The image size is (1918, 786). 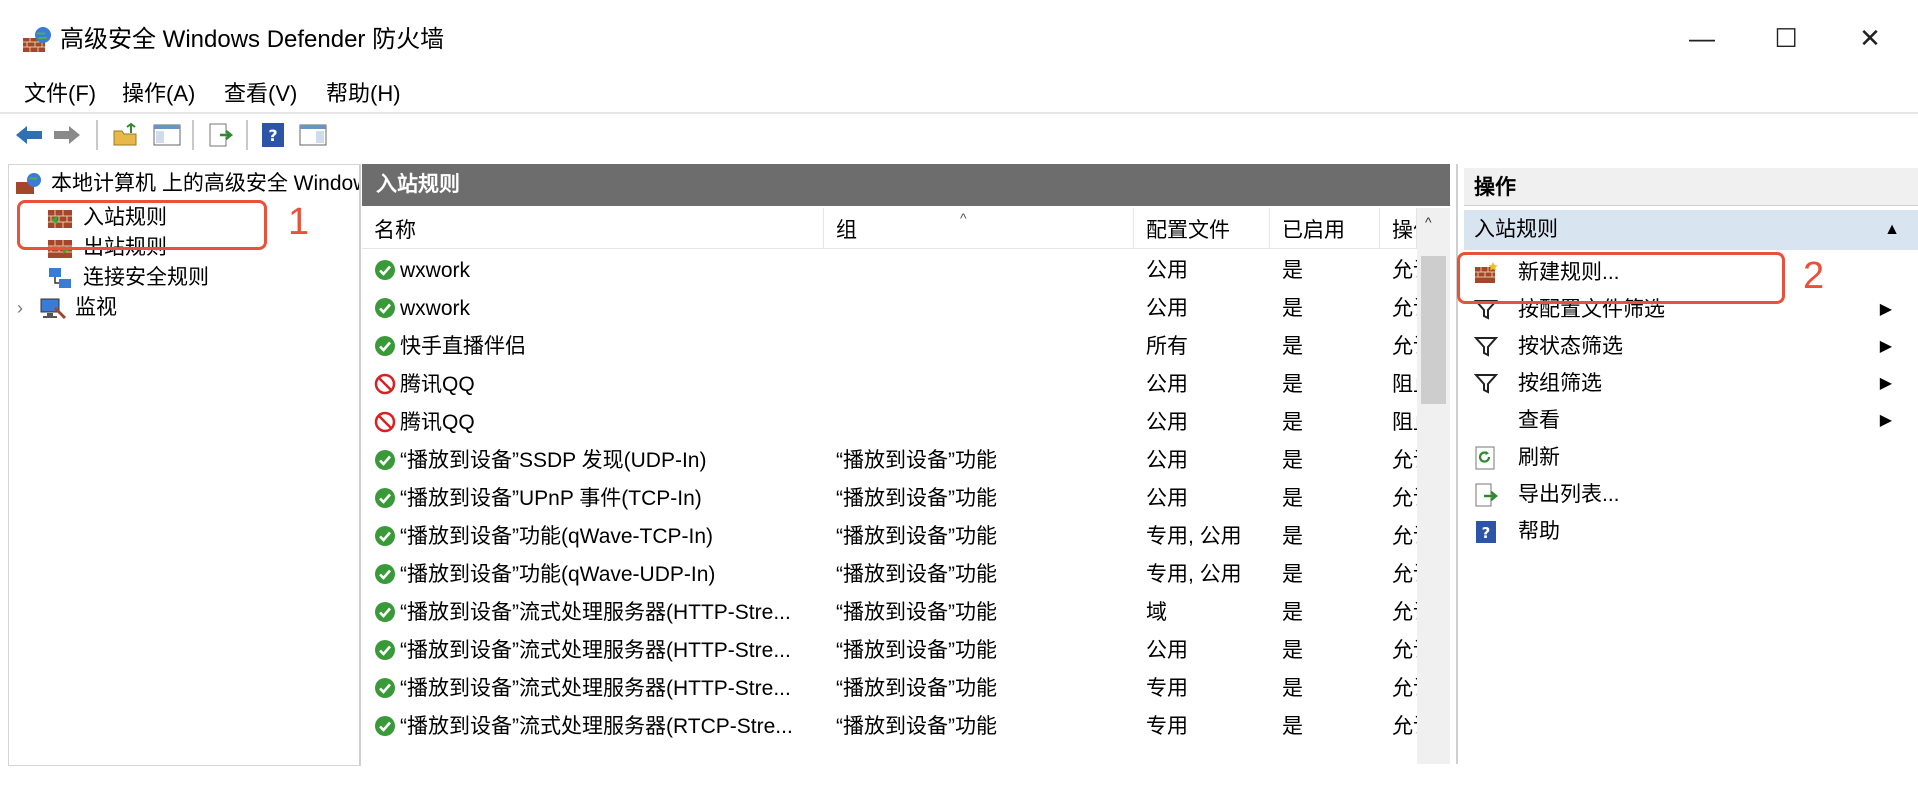 I want to click on tree-item-connection-security-rules: 连接安全规则, so click(x=128, y=278).